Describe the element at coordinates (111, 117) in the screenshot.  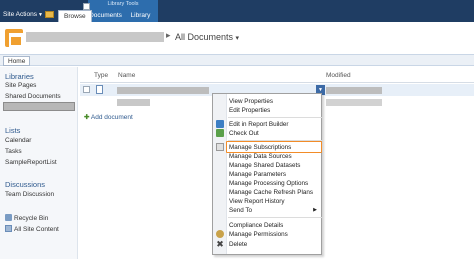
I see `add-document-label: Add document` at that location.